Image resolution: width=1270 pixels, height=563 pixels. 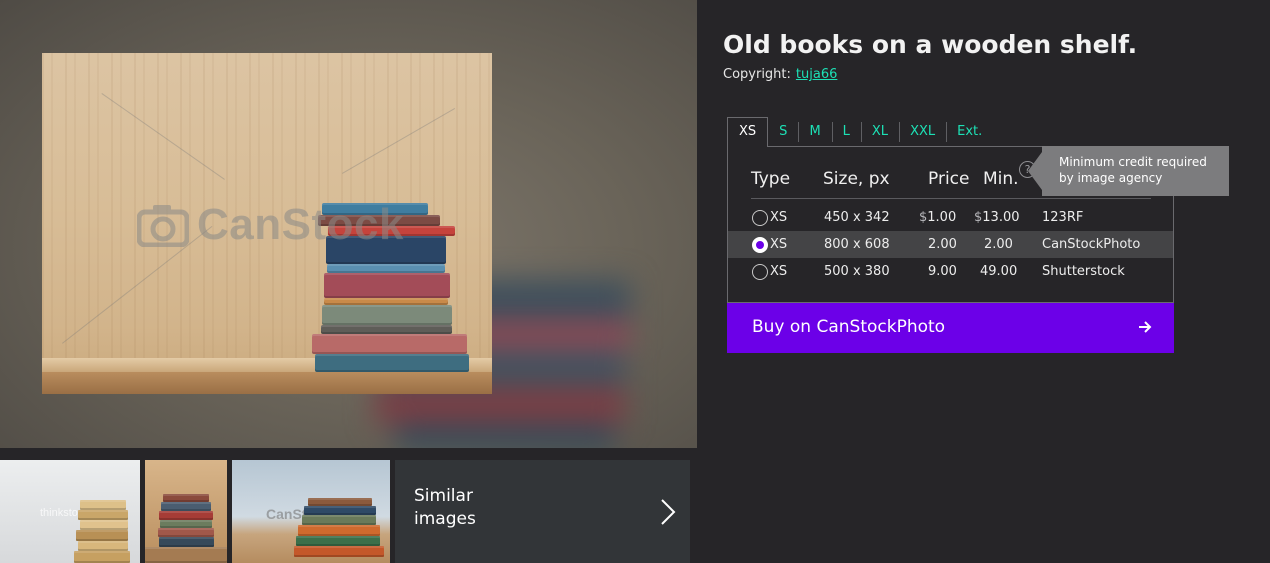 I want to click on column-header-size: Size, px, so click(x=856, y=179).